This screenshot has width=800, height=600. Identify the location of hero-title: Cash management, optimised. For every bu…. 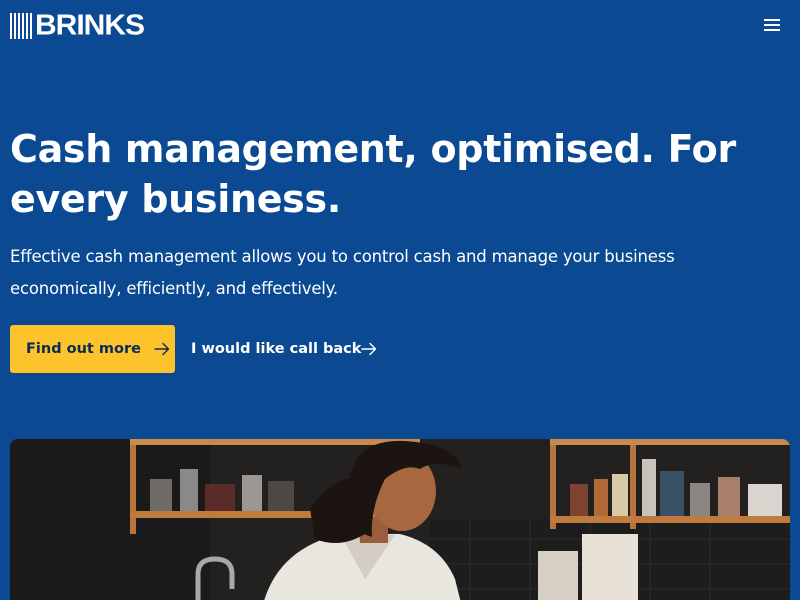
(373, 174).